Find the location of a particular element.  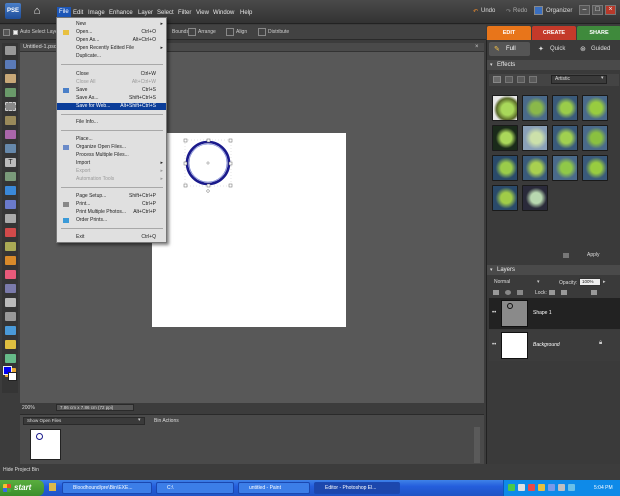

menu-window: Window is located at coordinates (223, 13).